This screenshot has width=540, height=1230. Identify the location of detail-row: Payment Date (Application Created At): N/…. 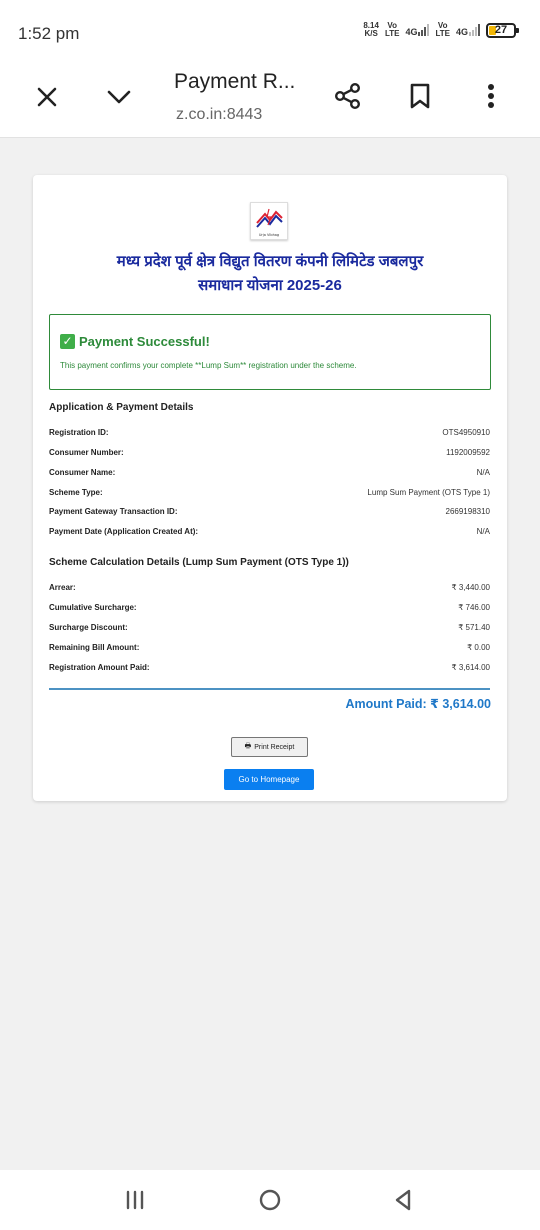
(269, 531).